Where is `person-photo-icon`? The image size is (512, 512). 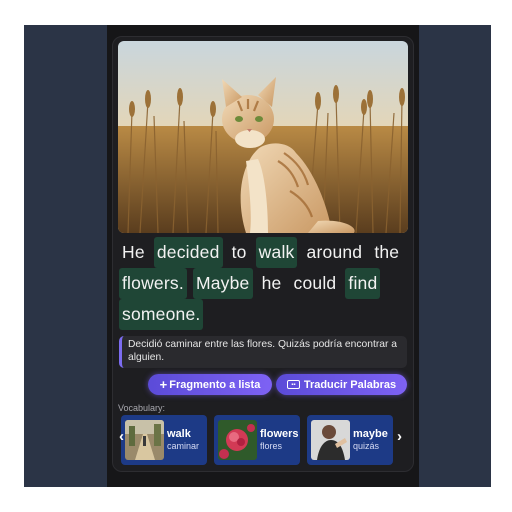 person-photo-icon is located at coordinates (330, 440).